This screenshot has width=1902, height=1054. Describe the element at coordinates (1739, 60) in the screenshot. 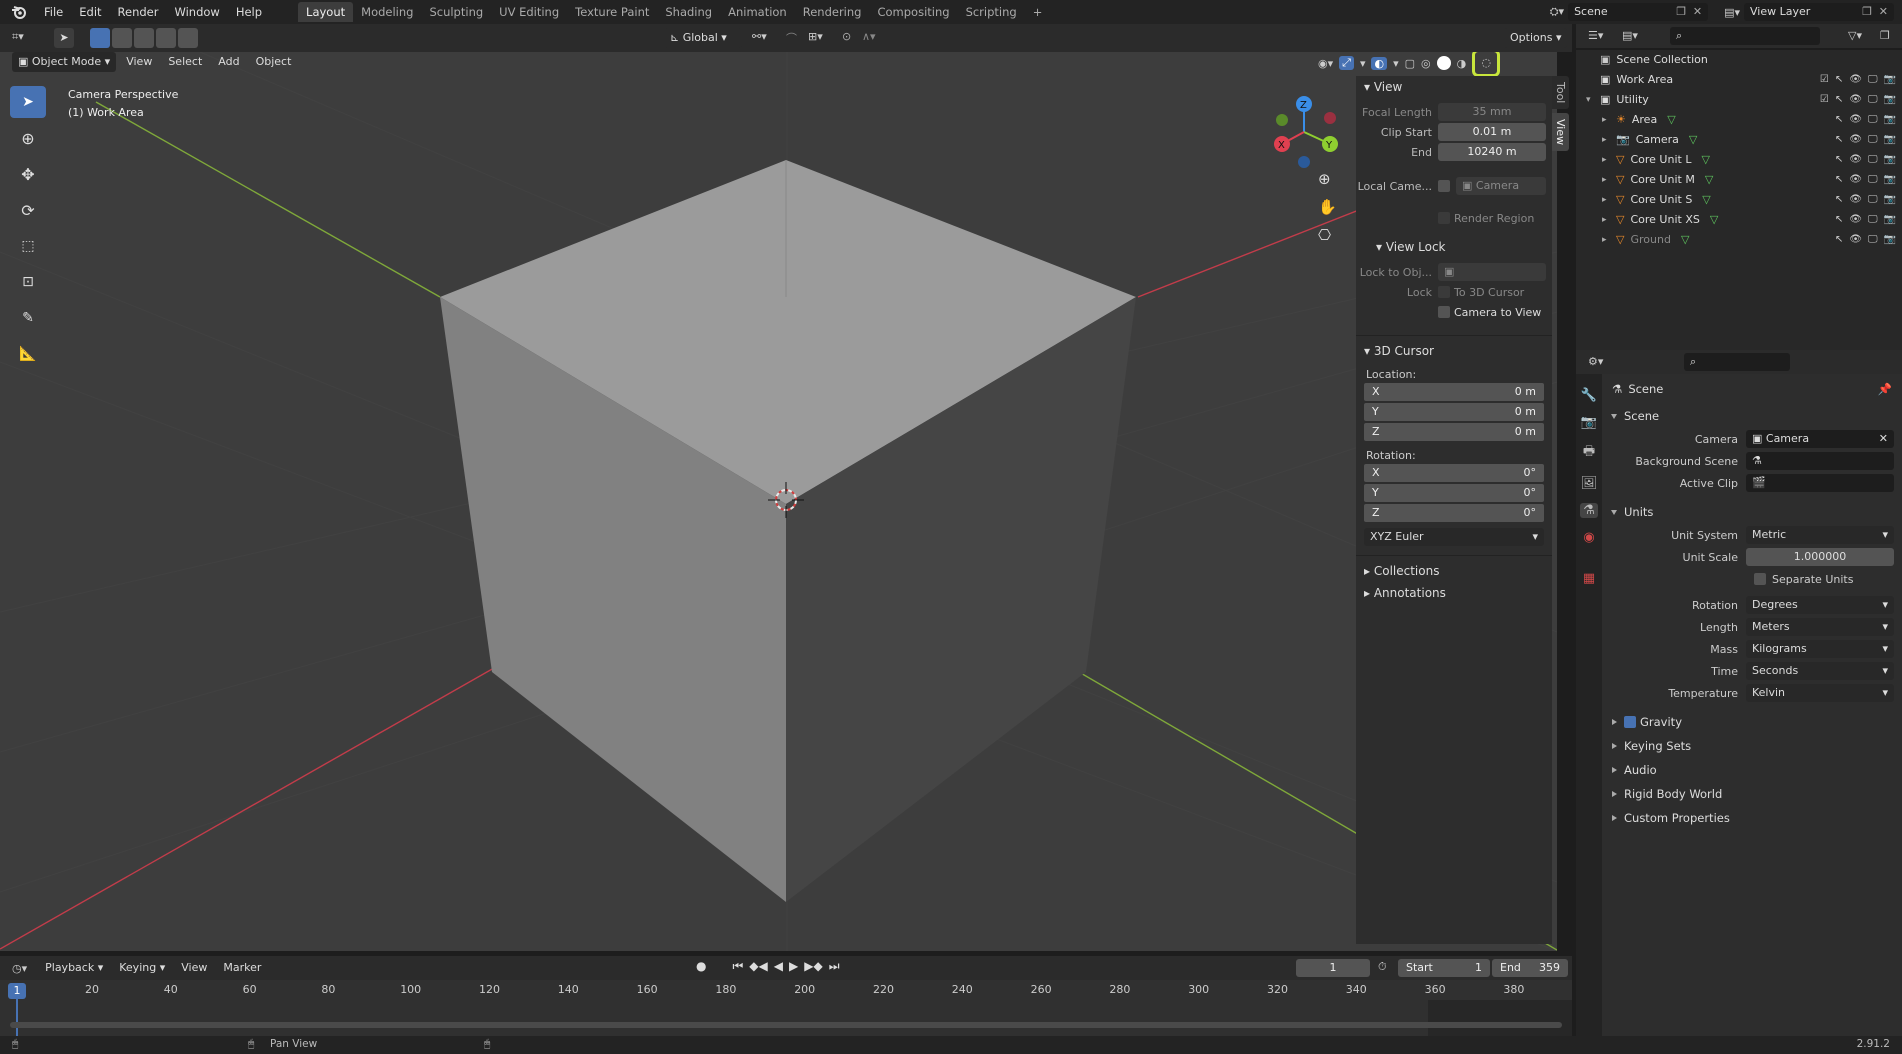

I see `outliner-scene-collection: ▣ Scene Collection` at that location.